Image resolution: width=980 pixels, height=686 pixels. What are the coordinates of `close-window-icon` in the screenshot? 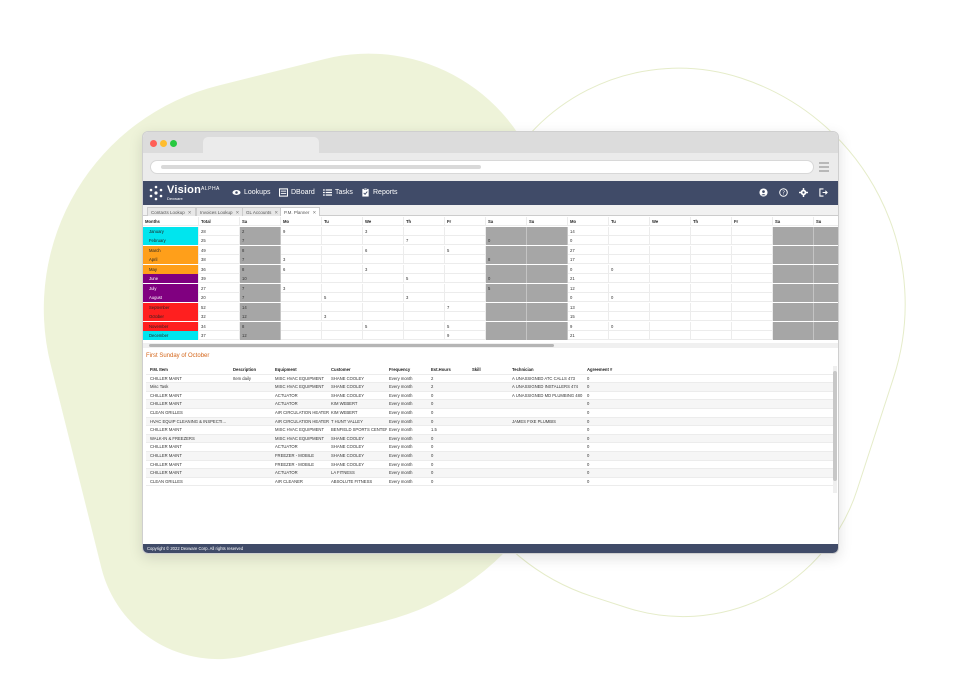 It's located at (153, 143).